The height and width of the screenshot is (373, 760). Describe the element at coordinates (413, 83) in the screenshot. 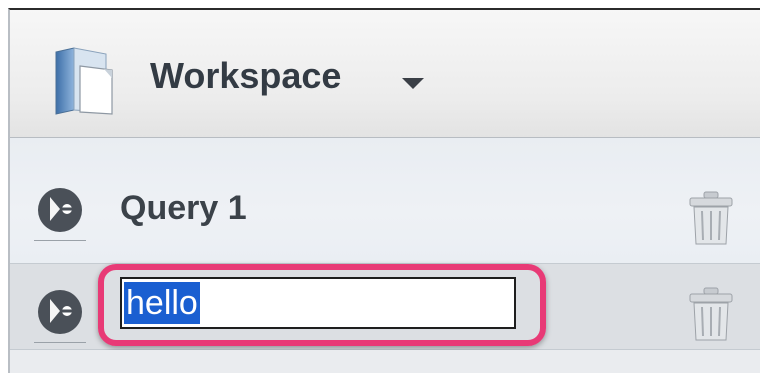

I see `chevron-down-icon` at that location.